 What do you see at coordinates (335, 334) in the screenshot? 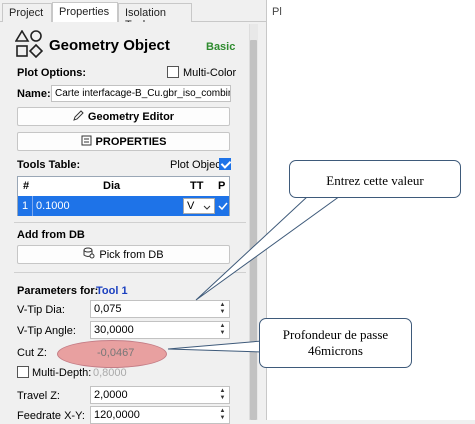
I see `callout-depth-line1: Profondeur de passe` at bounding box center [335, 334].